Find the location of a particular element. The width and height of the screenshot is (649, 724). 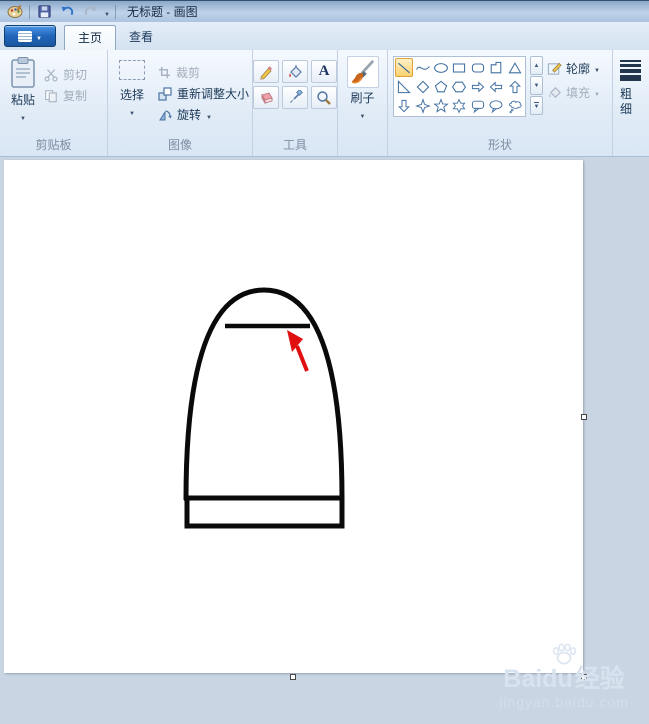

file-menu-icon is located at coordinates (25, 36).